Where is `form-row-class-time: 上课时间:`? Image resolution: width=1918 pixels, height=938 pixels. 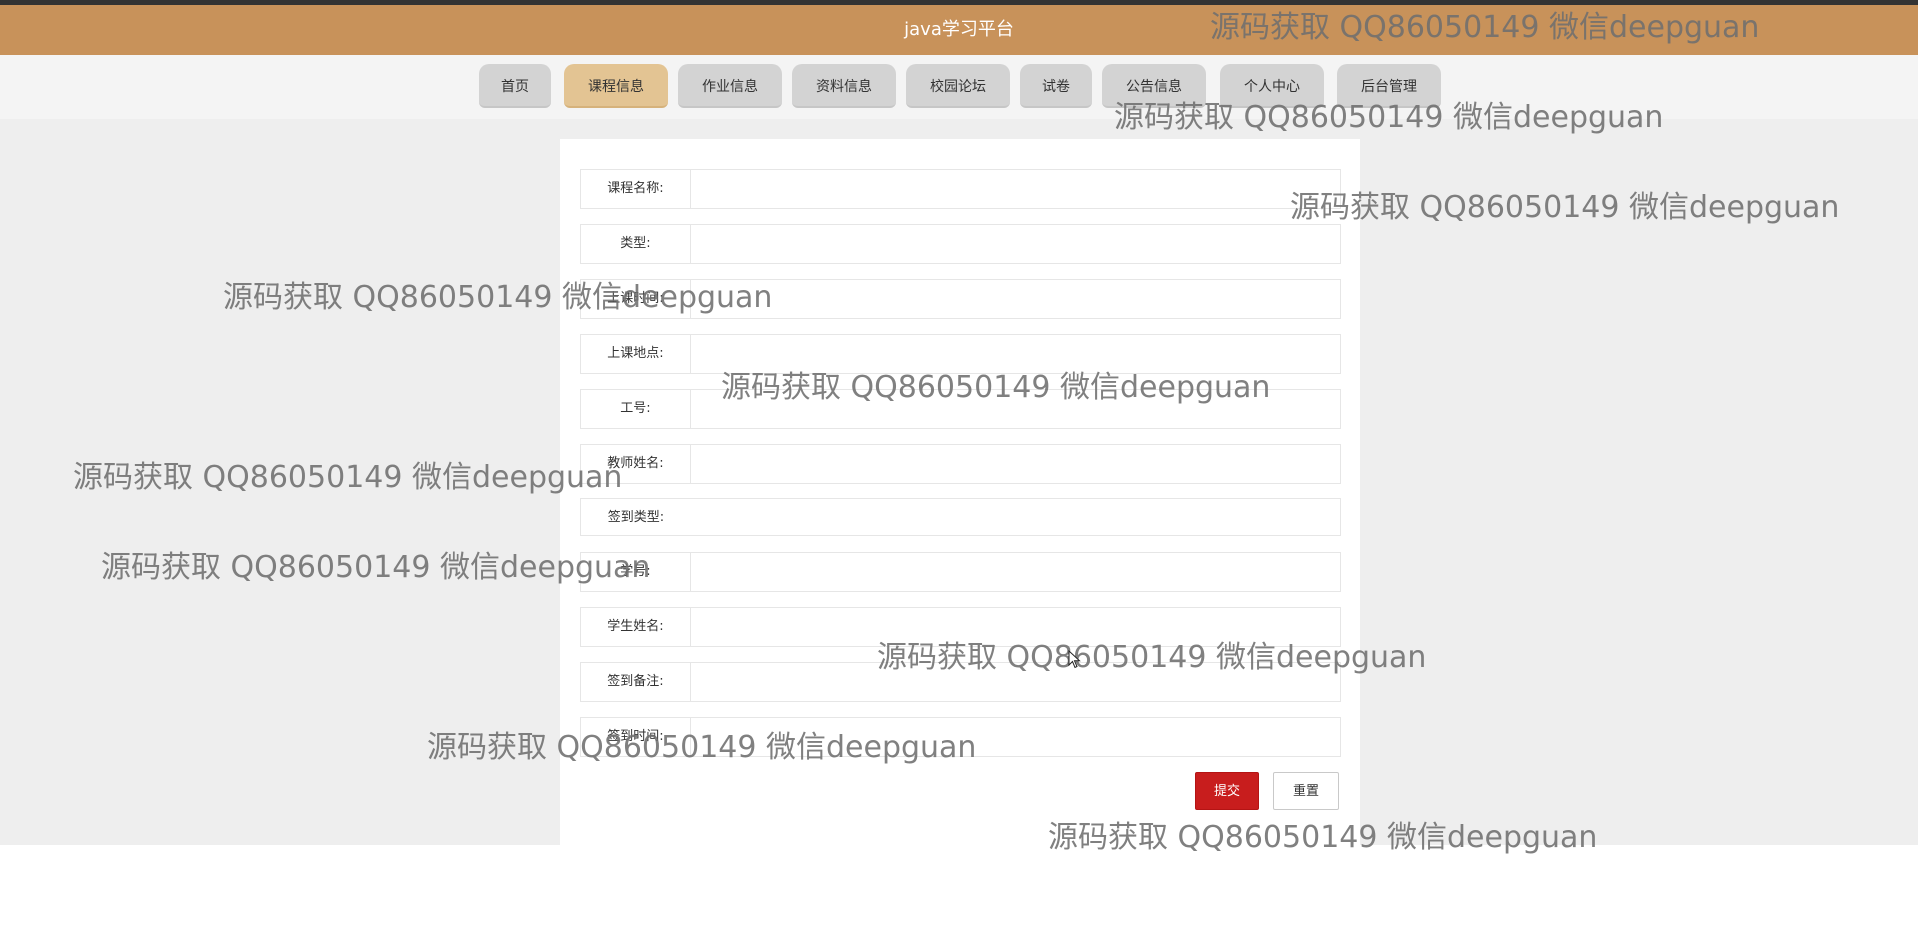 form-row-class-time: 上课时间: is located at coordinates (960, 299).